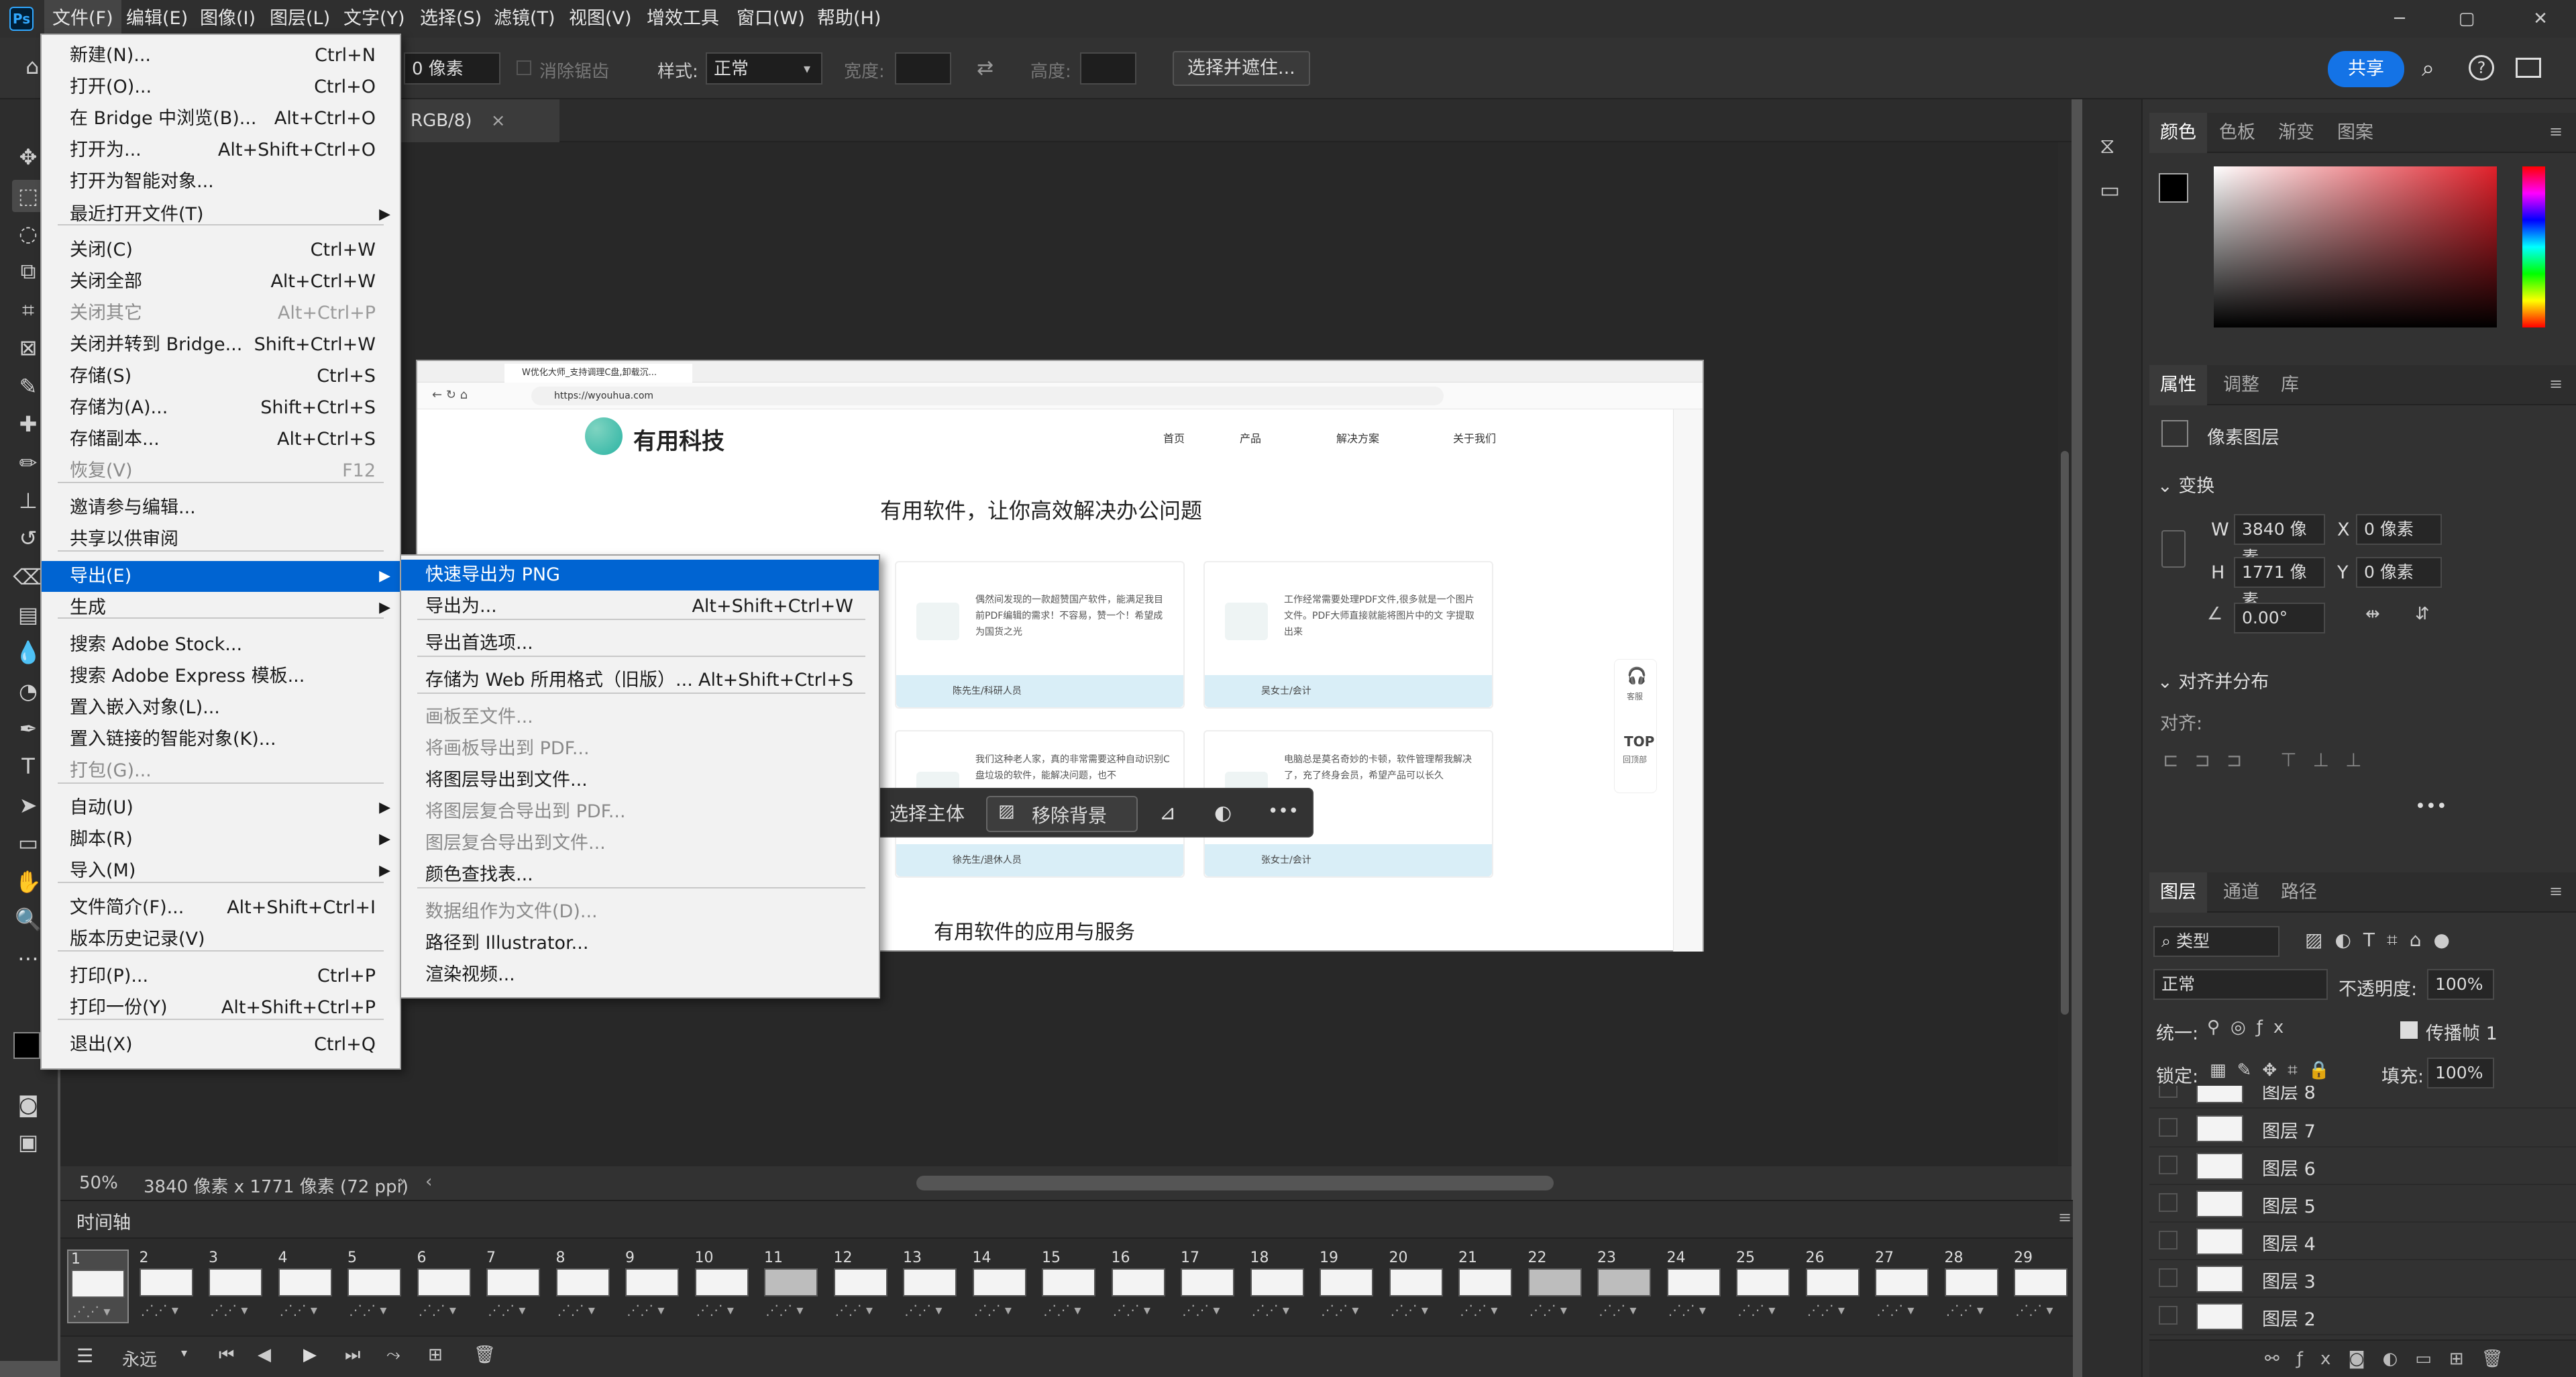 The height and width of the screenshot is (1377, 2576). I want to click on timeline-frame: 6 ⋰⋰ ▾, so click(445, 1286).